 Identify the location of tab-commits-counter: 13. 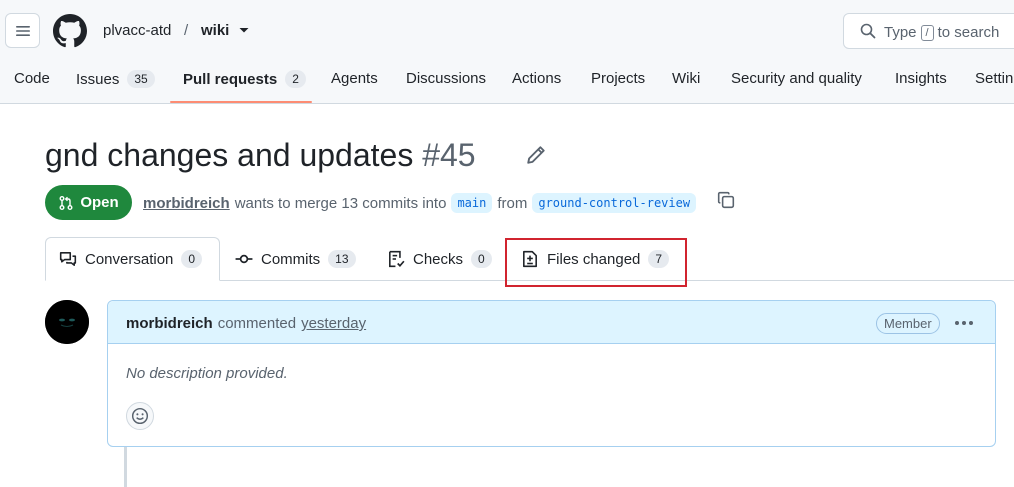
(342, 259).